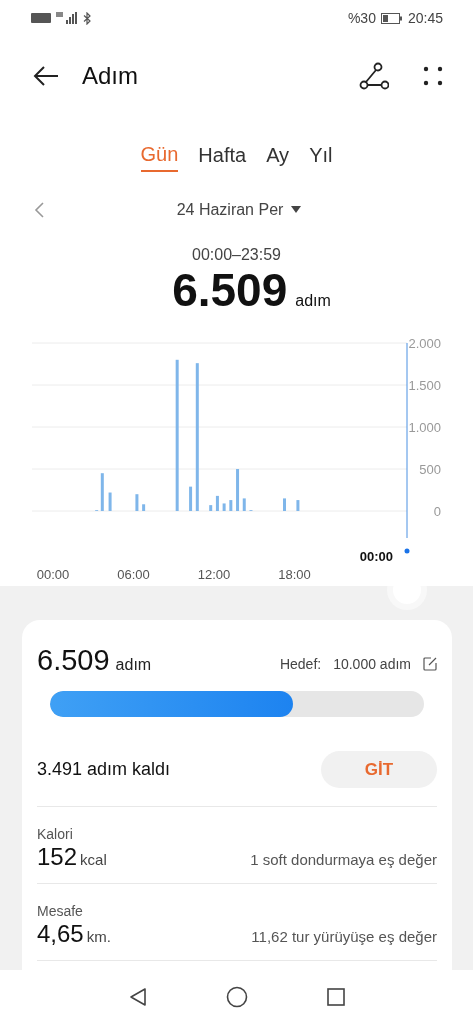 The height and width of the screenshot is (1024, 473). Describe the element at coordinates (73, 660) in the screenshot. I see `step-count: 6.509` at that location.